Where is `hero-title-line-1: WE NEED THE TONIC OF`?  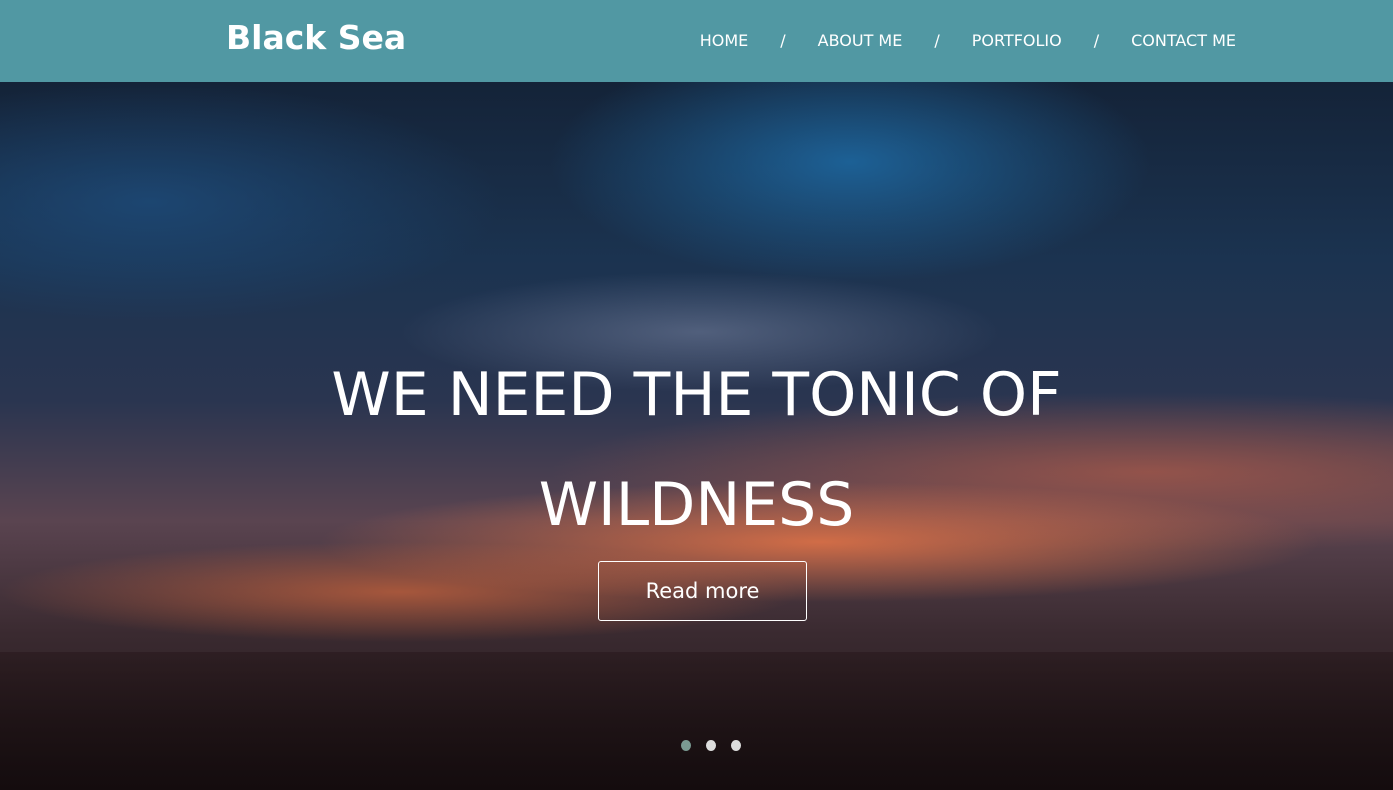
hero-title-line-1: WE NEED THE TONIC OF is located at coordinates (696, 395).